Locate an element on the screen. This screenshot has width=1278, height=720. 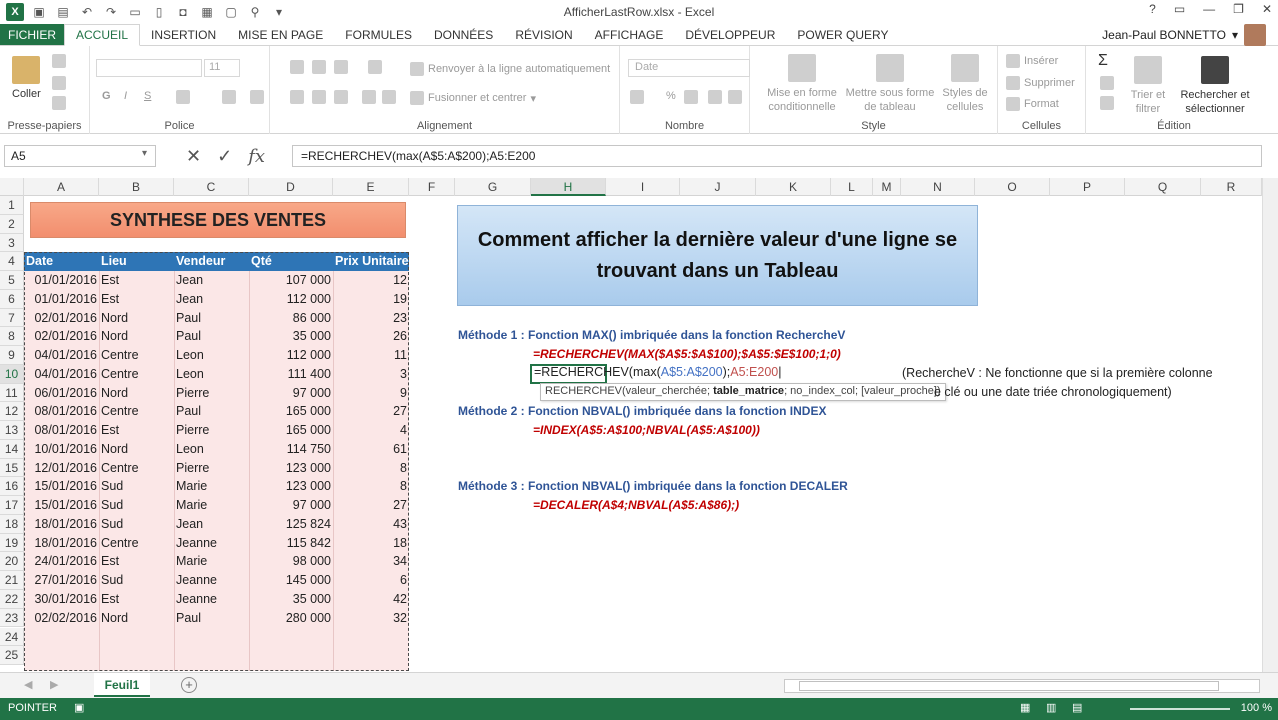
currency-icon is located at coordinates (637, 97).